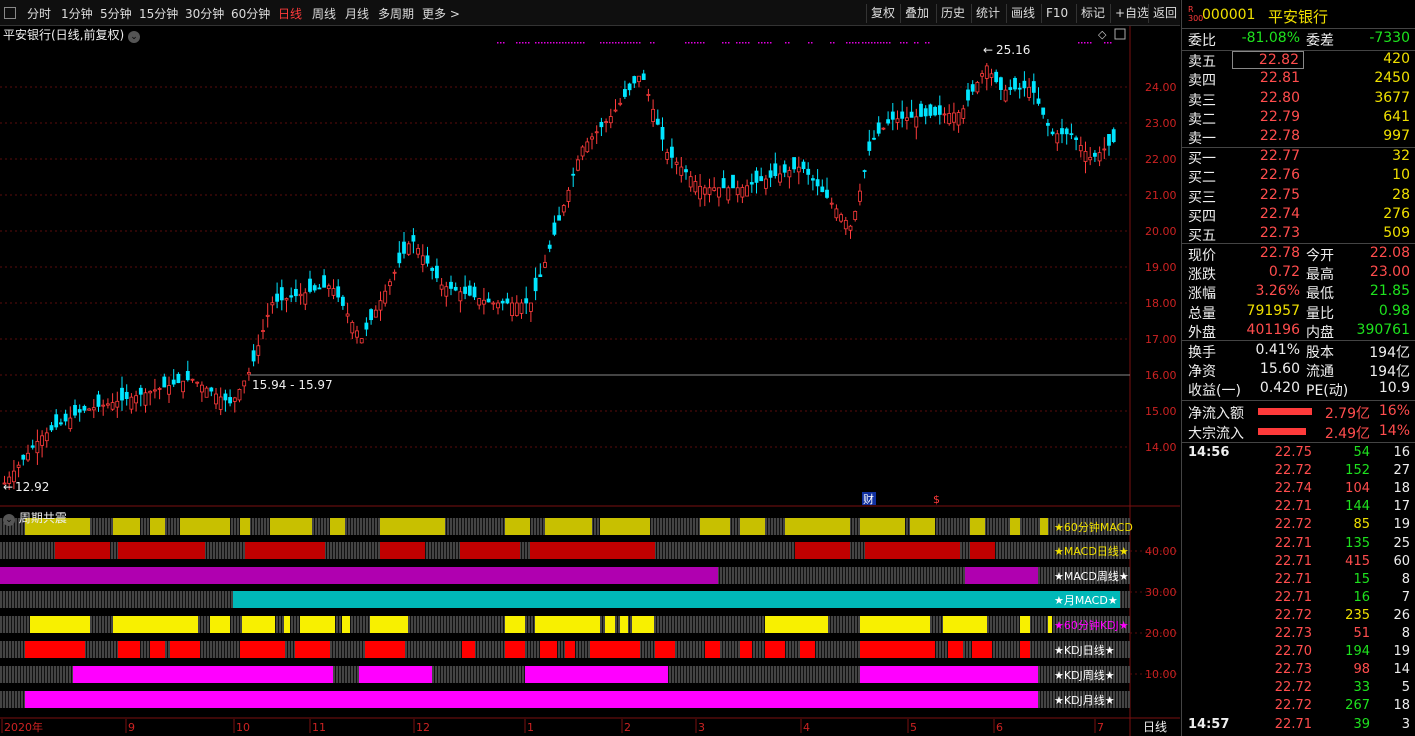 This screenshot has width=1415, height=736. What do you see at coordinates (1392, 97) in the screenshot?
I see `book-volume: 3677` at bounding box center [1392, 97].